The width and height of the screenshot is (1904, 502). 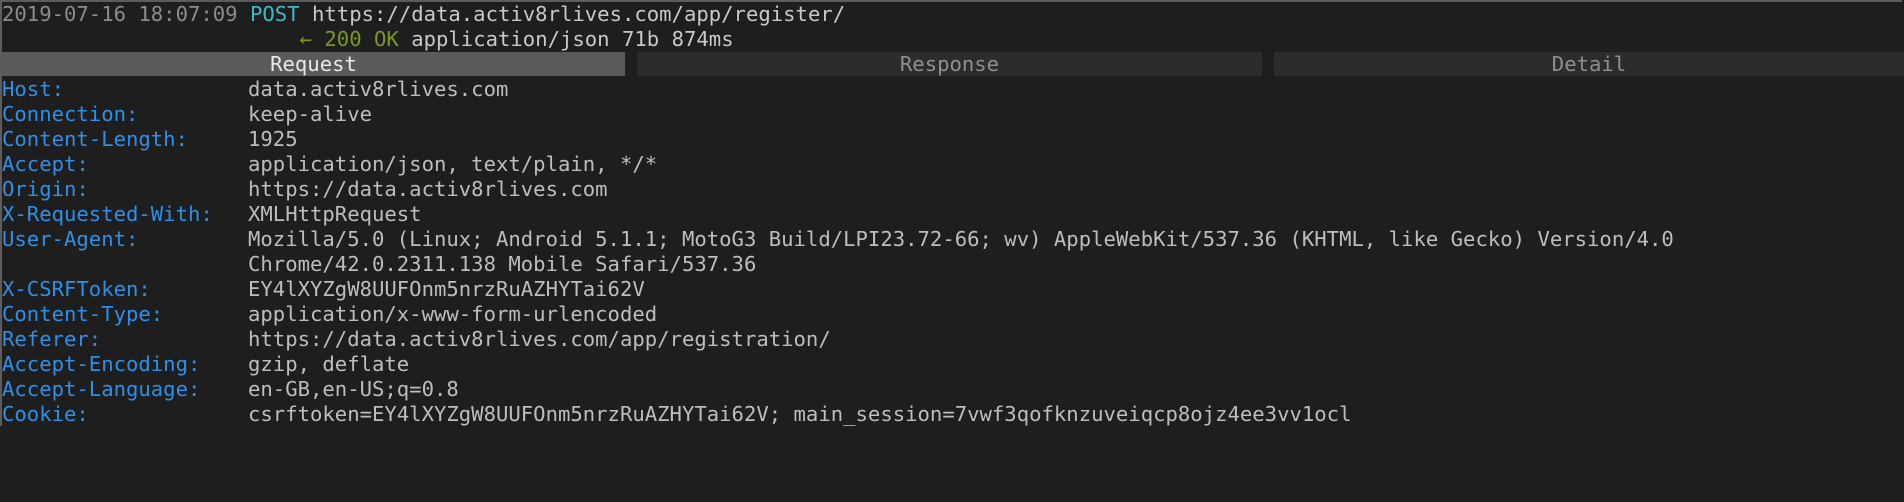 What do you see at coordinates (641, 39) in the screenshot?
I see `response-size: 71b` at bounding box center [641, 39].